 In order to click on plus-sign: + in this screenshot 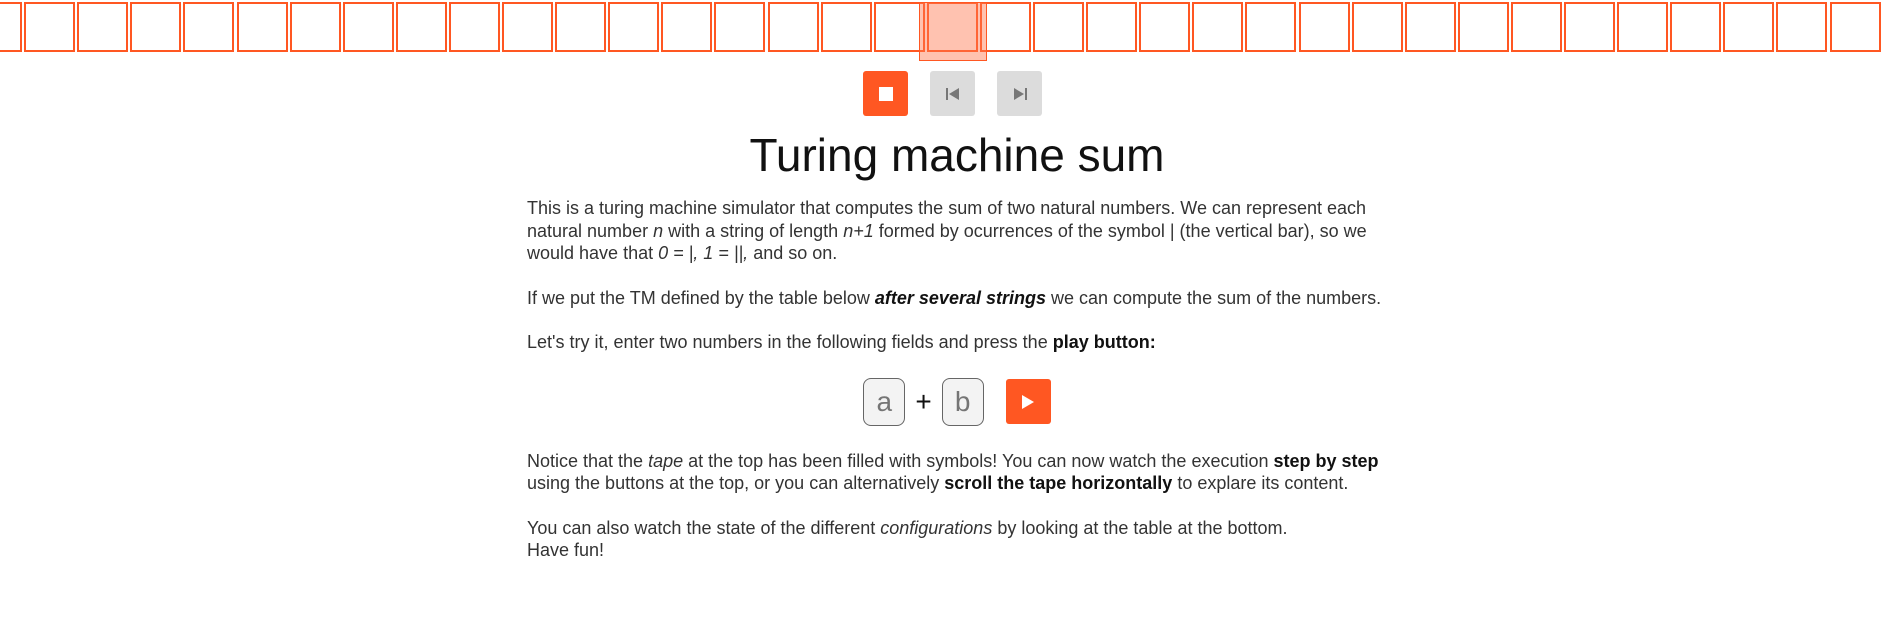, I will do `click(923, 401)`.